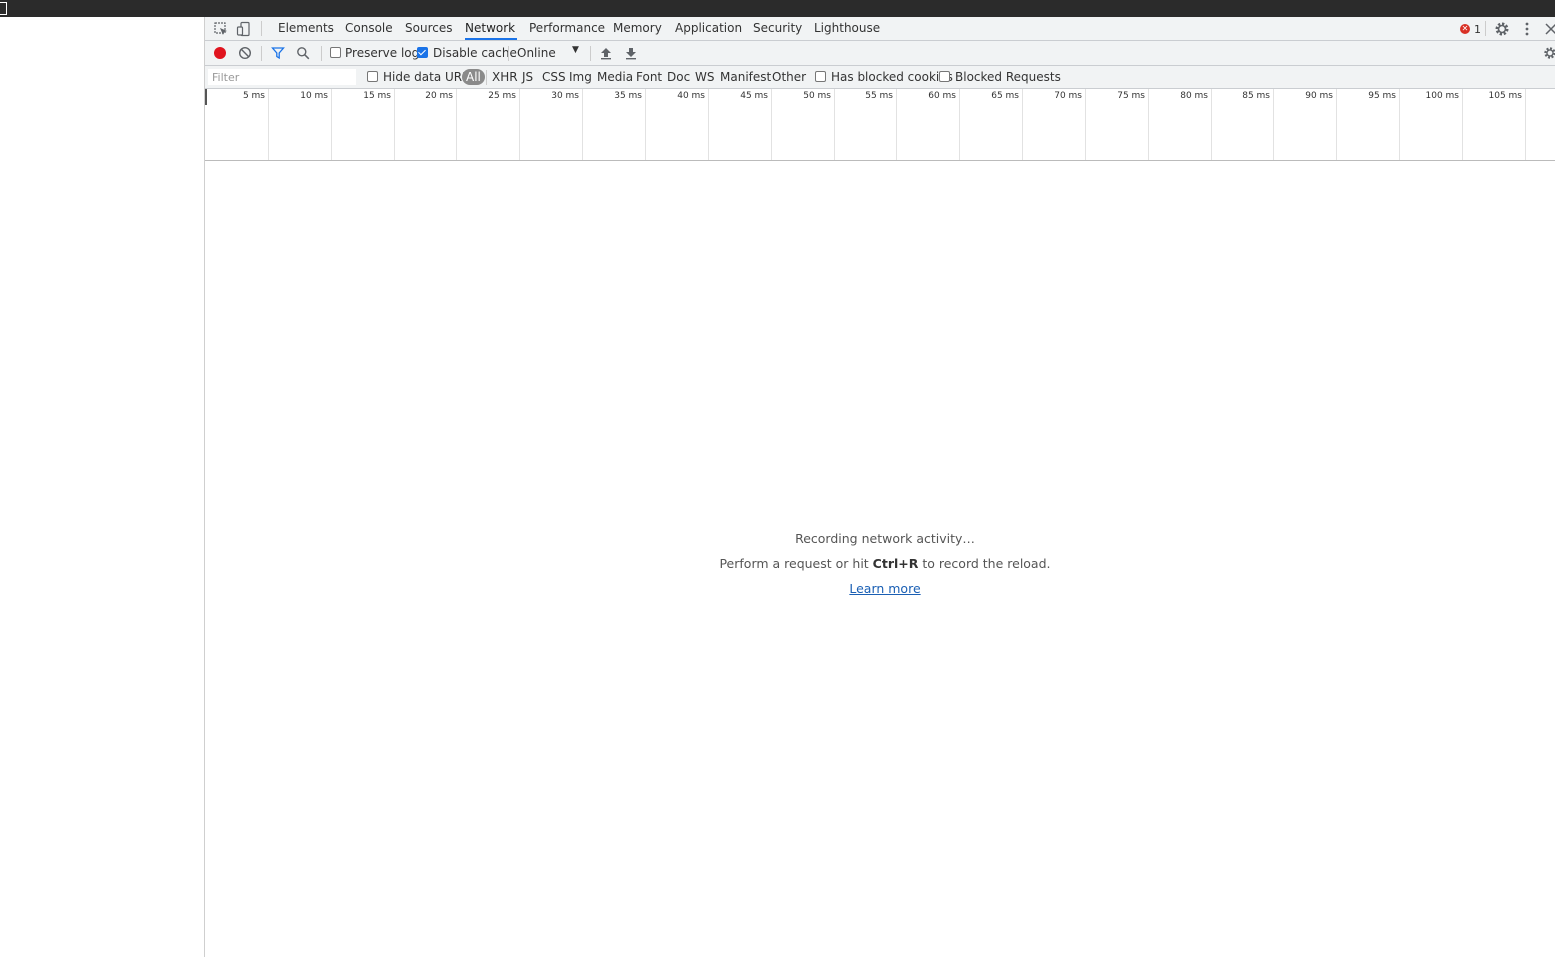  What do you see at coordinates (1382, 96) in the screenshot?
I see `timeline-tick-label: 95 ms` at bounding box center [1382, 96].